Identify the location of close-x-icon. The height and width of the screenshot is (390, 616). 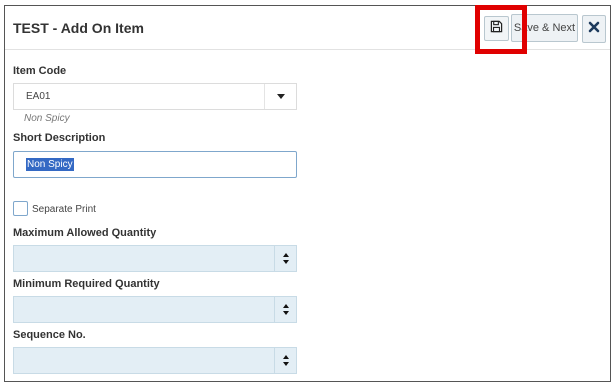
(594, 29).